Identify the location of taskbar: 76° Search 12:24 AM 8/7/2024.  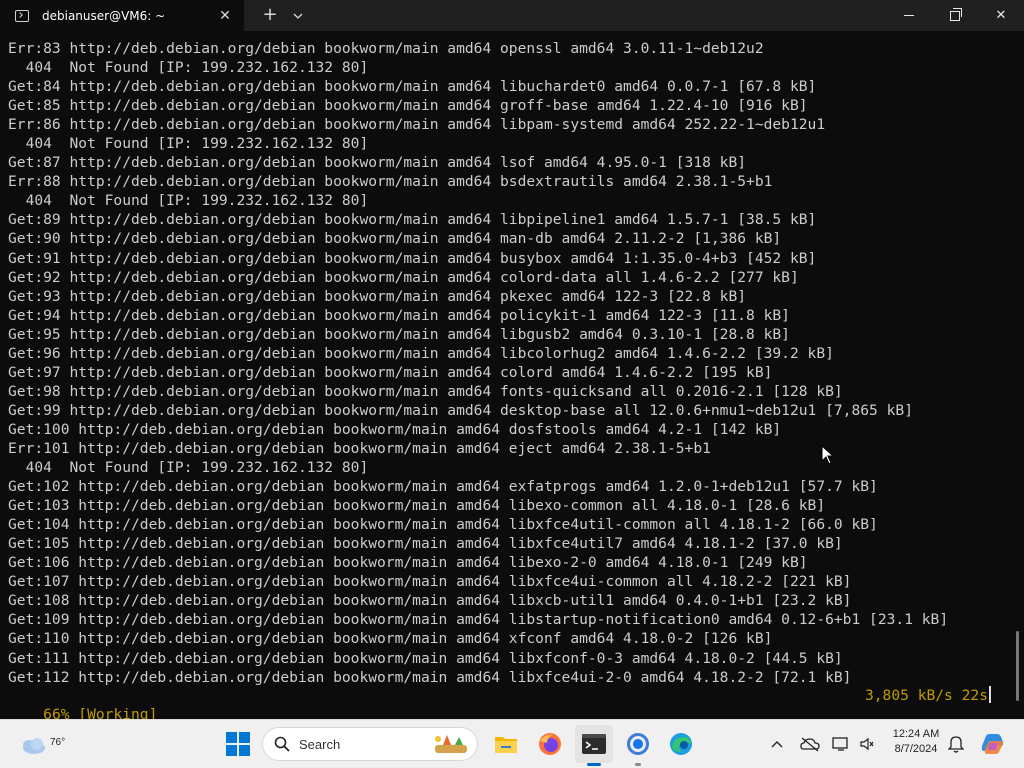
(512, 743).